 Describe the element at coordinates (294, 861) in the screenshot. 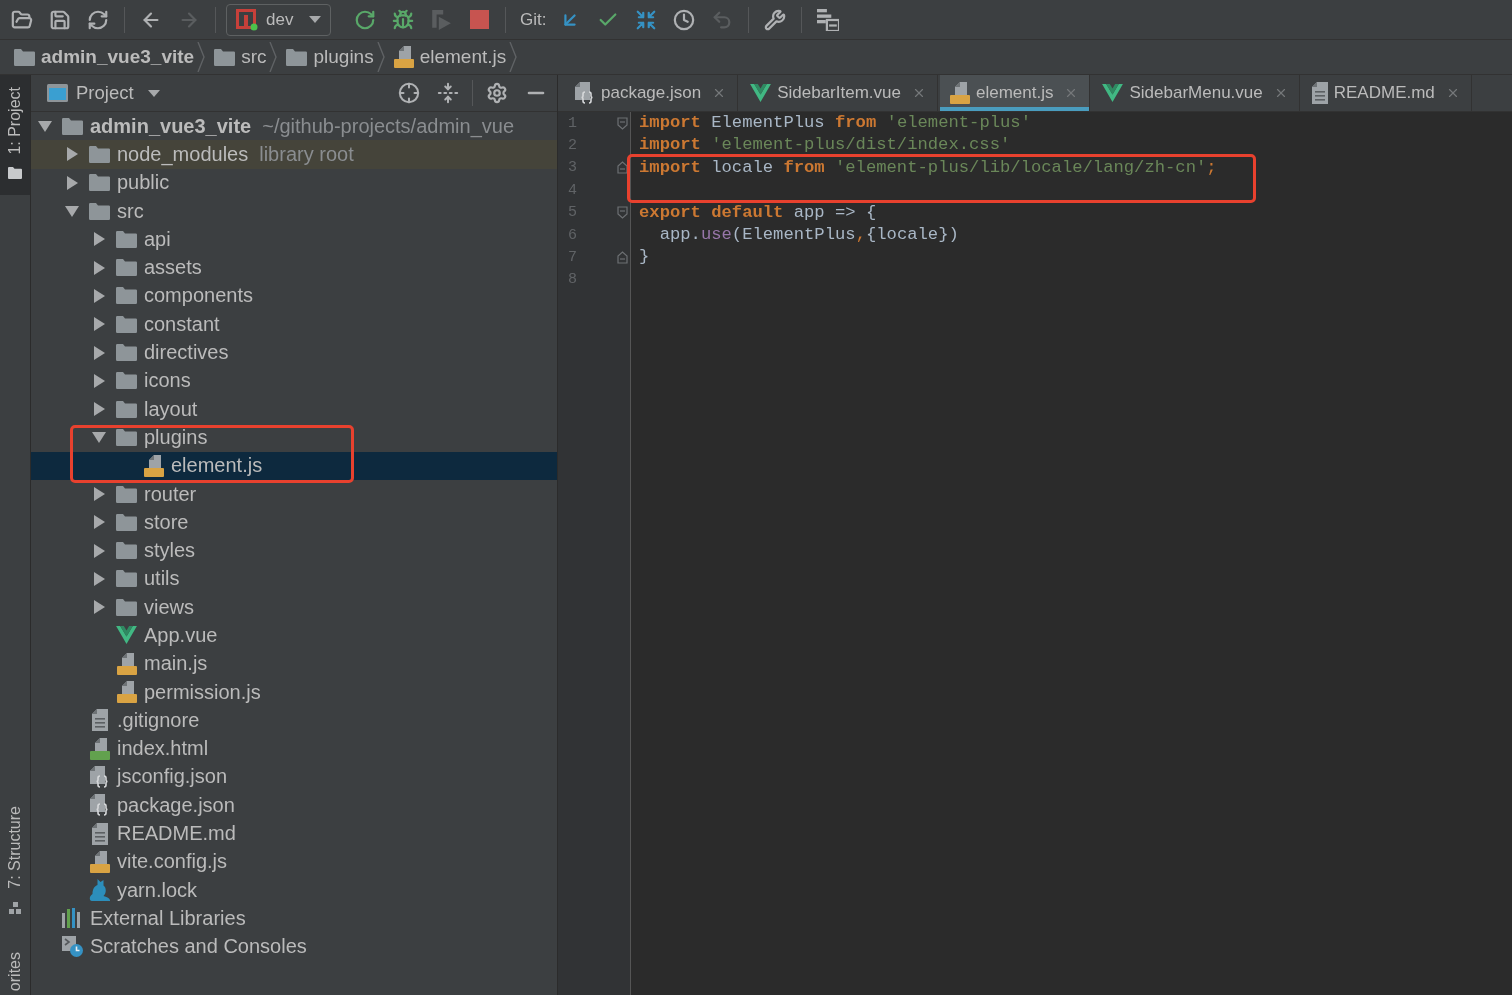

I see `tree-item: vite.config.js` at that location.